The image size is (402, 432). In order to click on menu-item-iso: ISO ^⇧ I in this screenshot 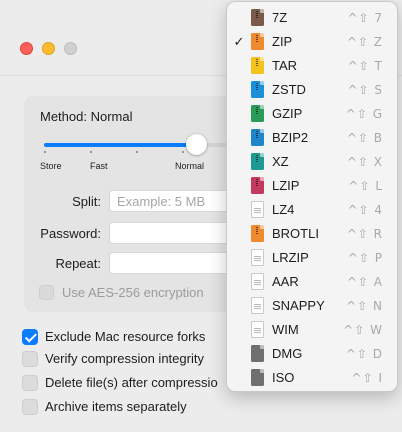, I will do `click(312, 378)`.